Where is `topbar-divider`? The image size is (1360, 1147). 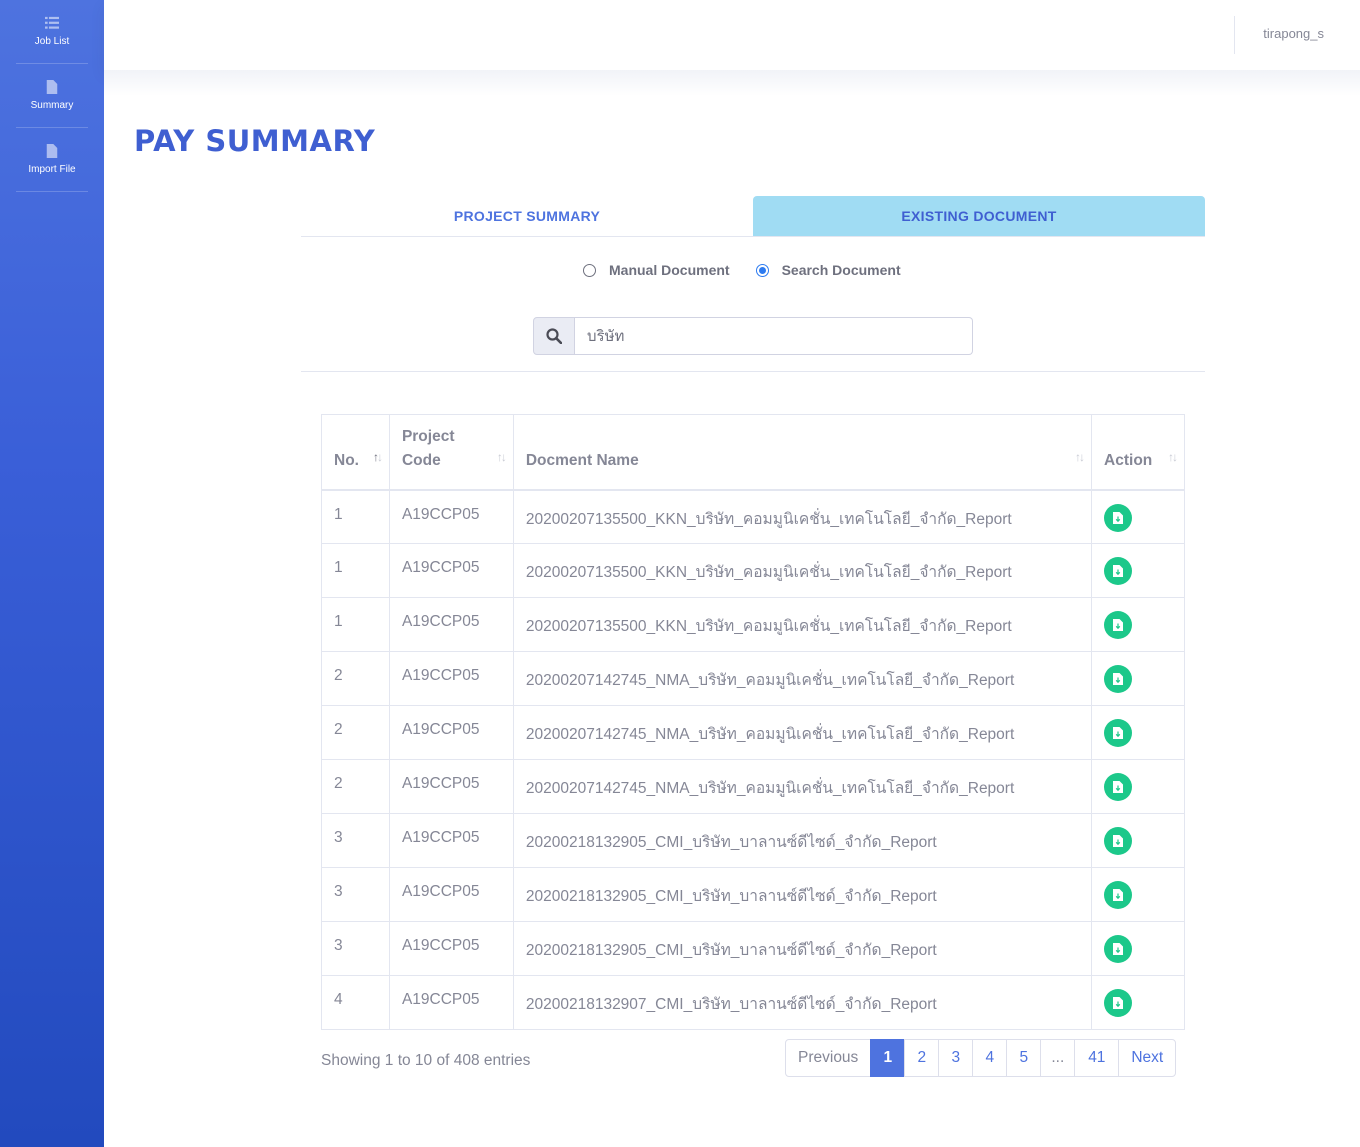
topbar-divider is located at coordinates (1234, 35).